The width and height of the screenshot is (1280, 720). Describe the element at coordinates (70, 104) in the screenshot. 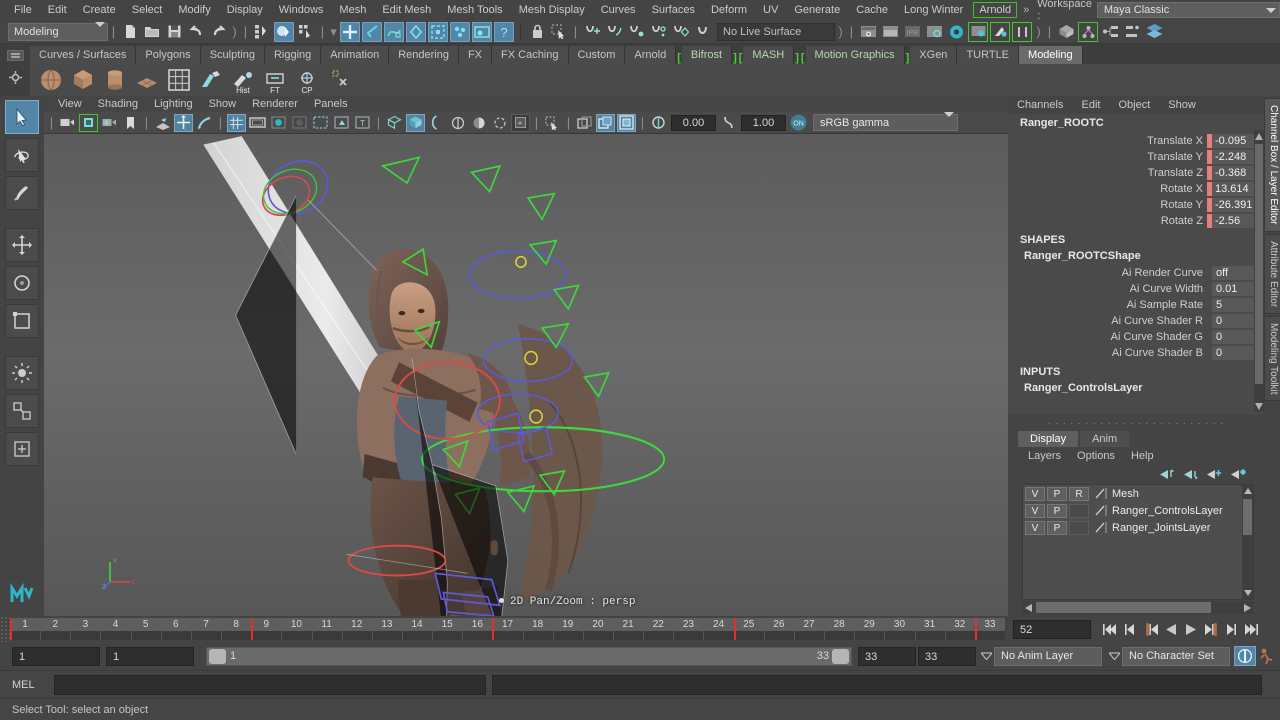

I see `viewport-menu-view: View` at that location.